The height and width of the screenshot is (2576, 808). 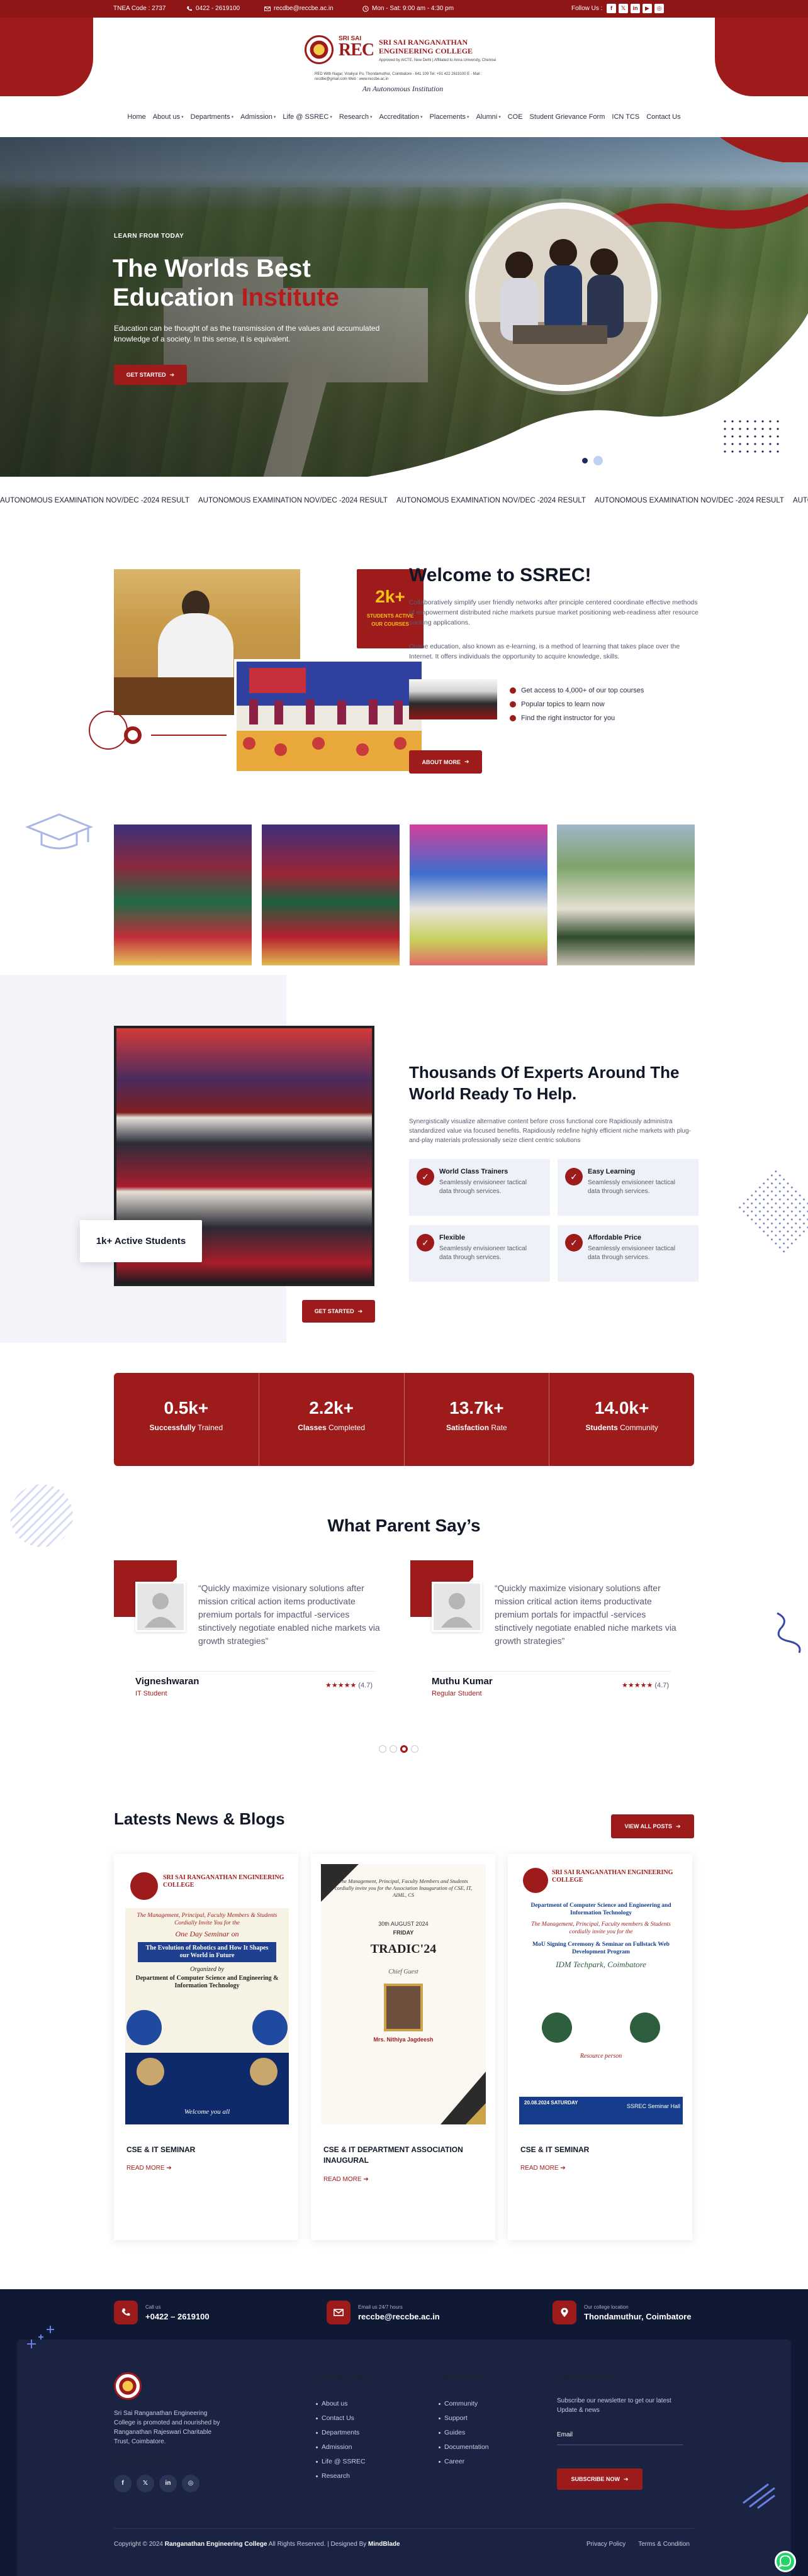 What do you see at coordinates (162, 2312) in the screenshot?
I see `footer-call: Call us +0422 – 2619100` at bounding box center [162, 2312].